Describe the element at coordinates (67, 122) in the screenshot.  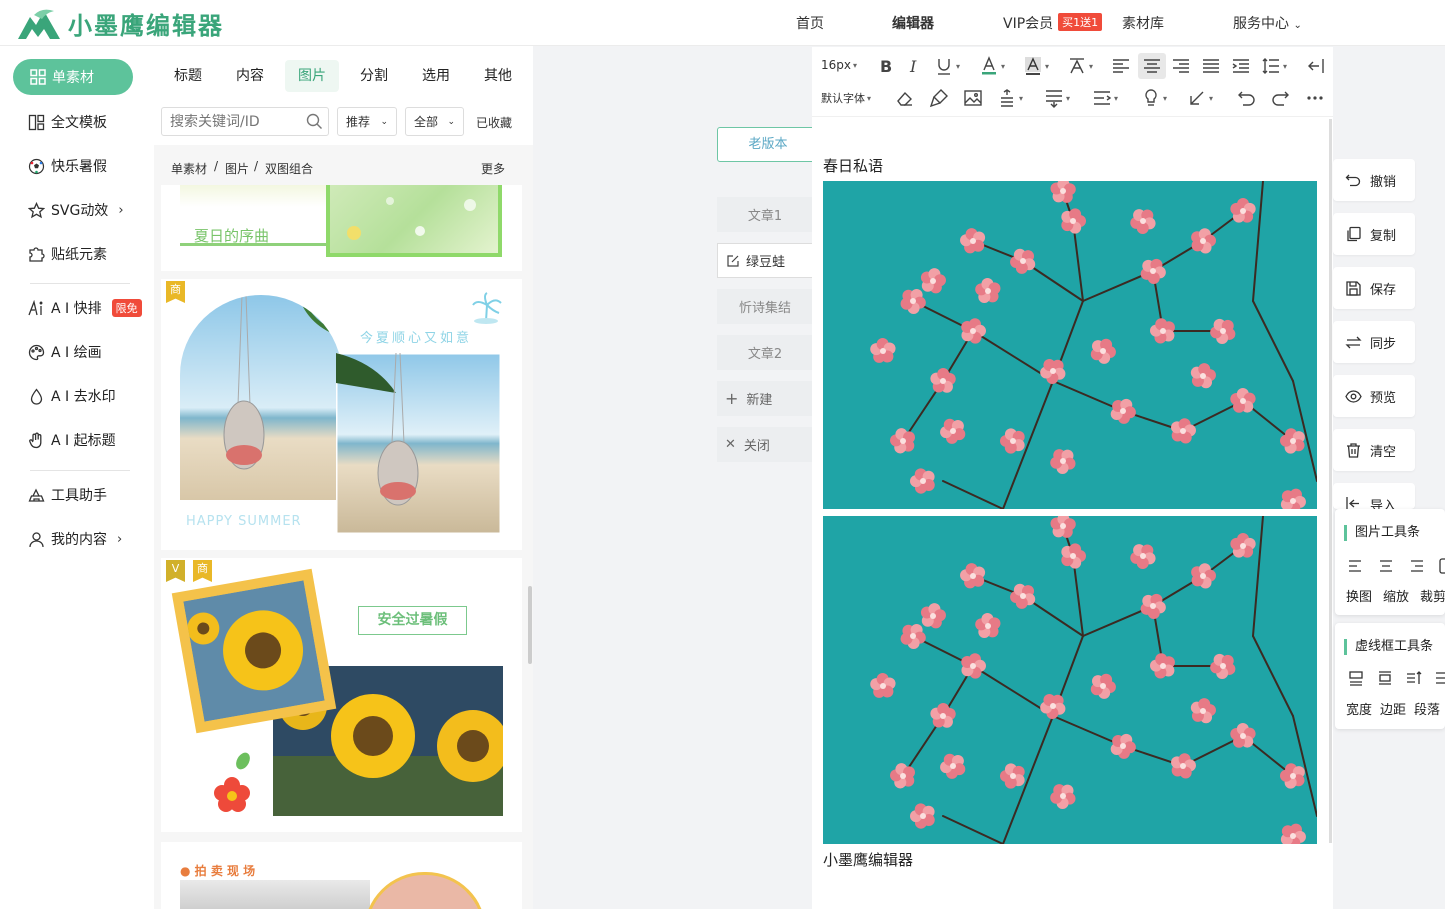
I see `left-nav-template: 全文模板` at that location.